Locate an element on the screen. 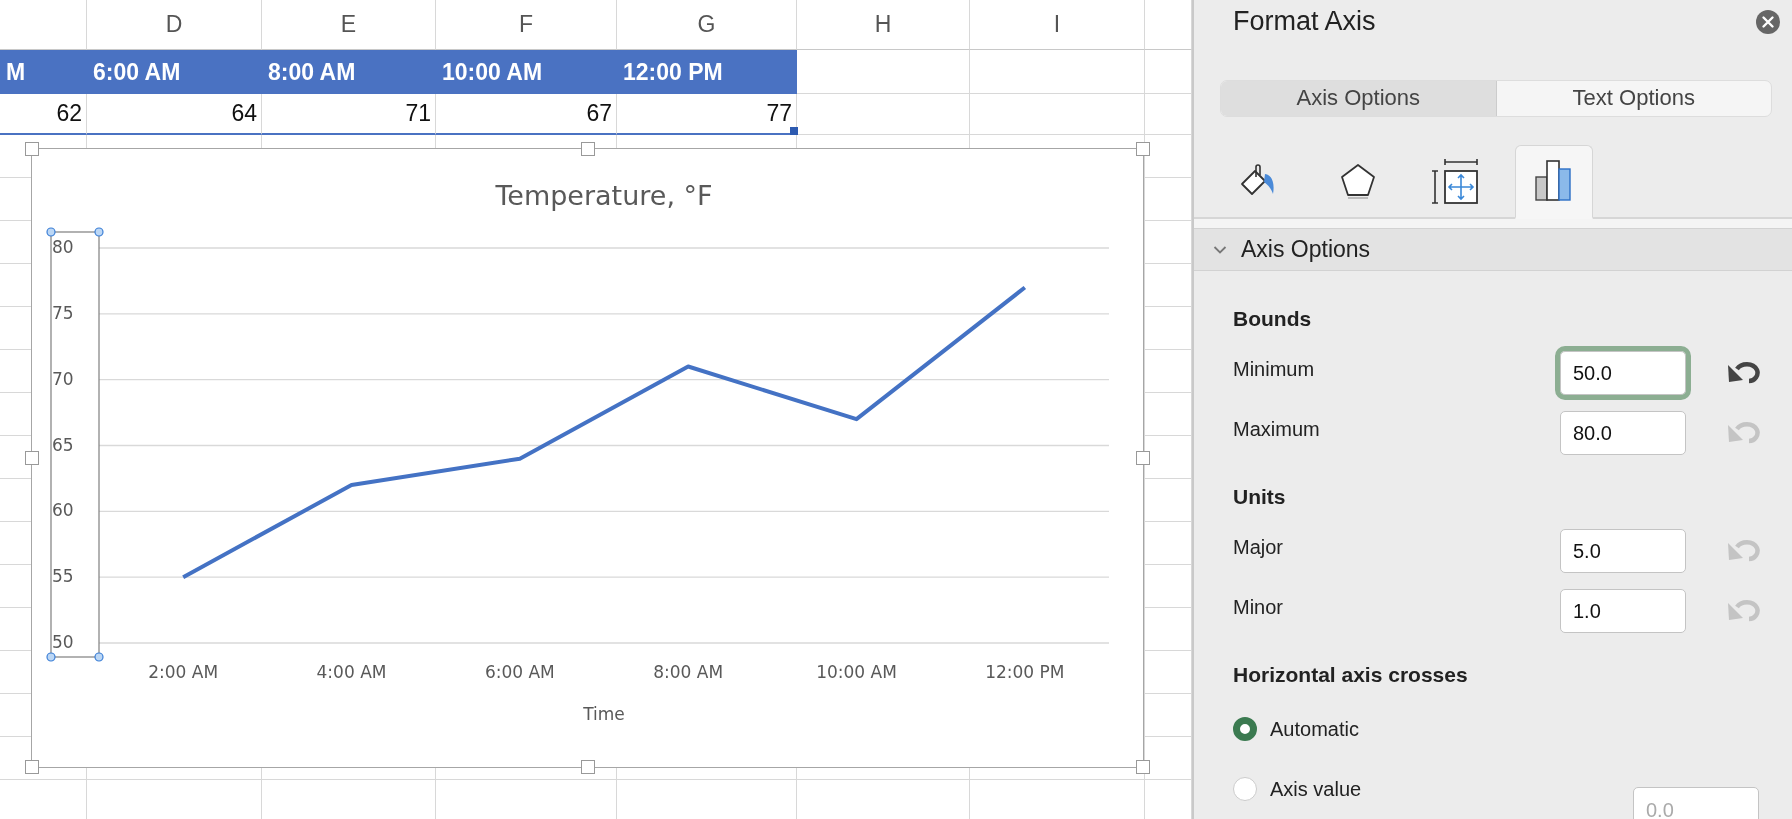  y-axis-label: 70 is located at coordinates (63, 378).